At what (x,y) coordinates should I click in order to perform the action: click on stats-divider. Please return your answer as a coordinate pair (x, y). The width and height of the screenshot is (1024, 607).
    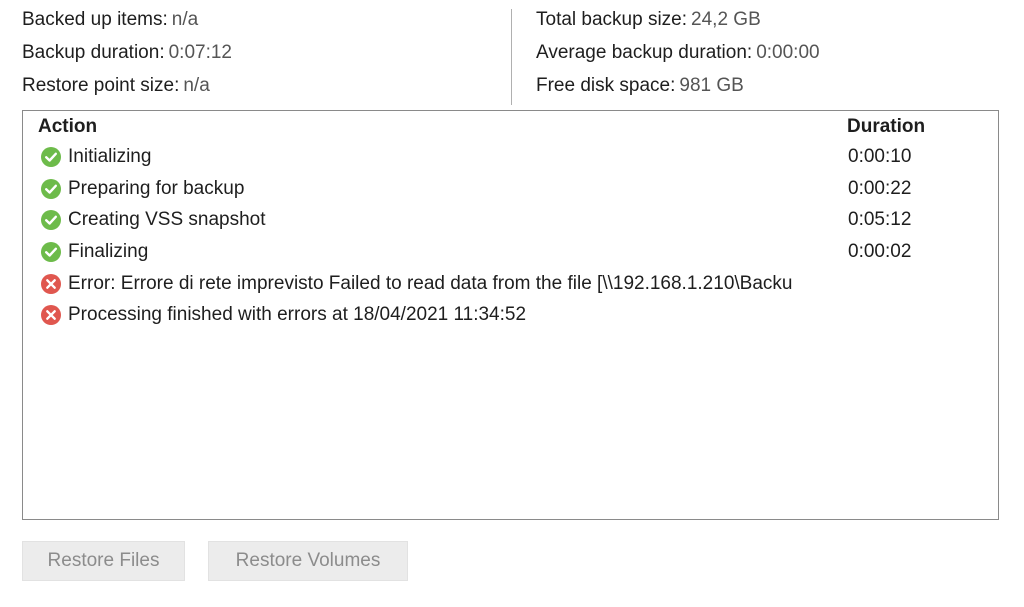
    Looking at the image, I should click on (511, 57).